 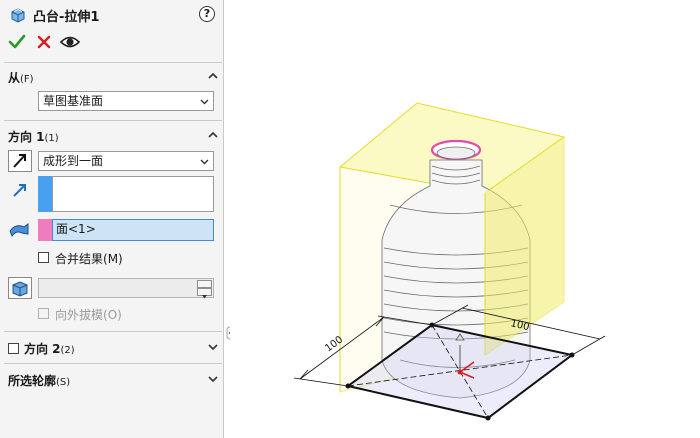 I want to click on direction-vector-field, so click(x=133, y=194).